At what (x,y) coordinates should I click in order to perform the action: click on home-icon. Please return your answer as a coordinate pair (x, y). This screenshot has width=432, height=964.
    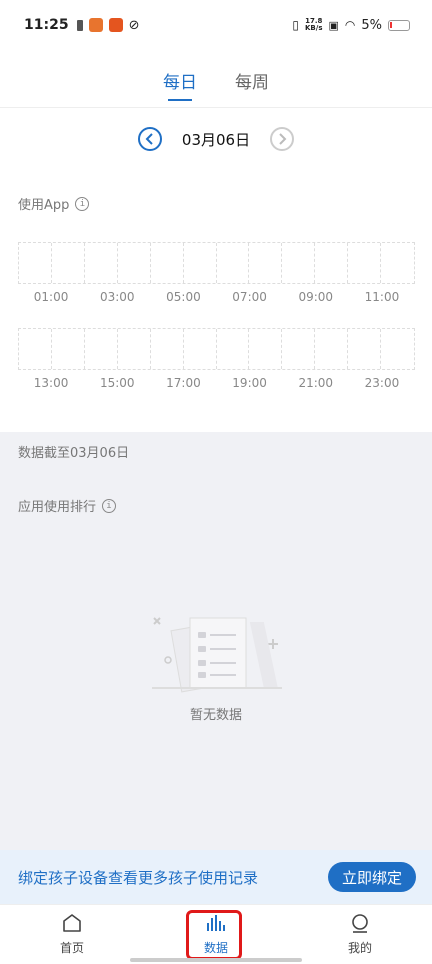
    Looking at the image, I should click on (72, 923).